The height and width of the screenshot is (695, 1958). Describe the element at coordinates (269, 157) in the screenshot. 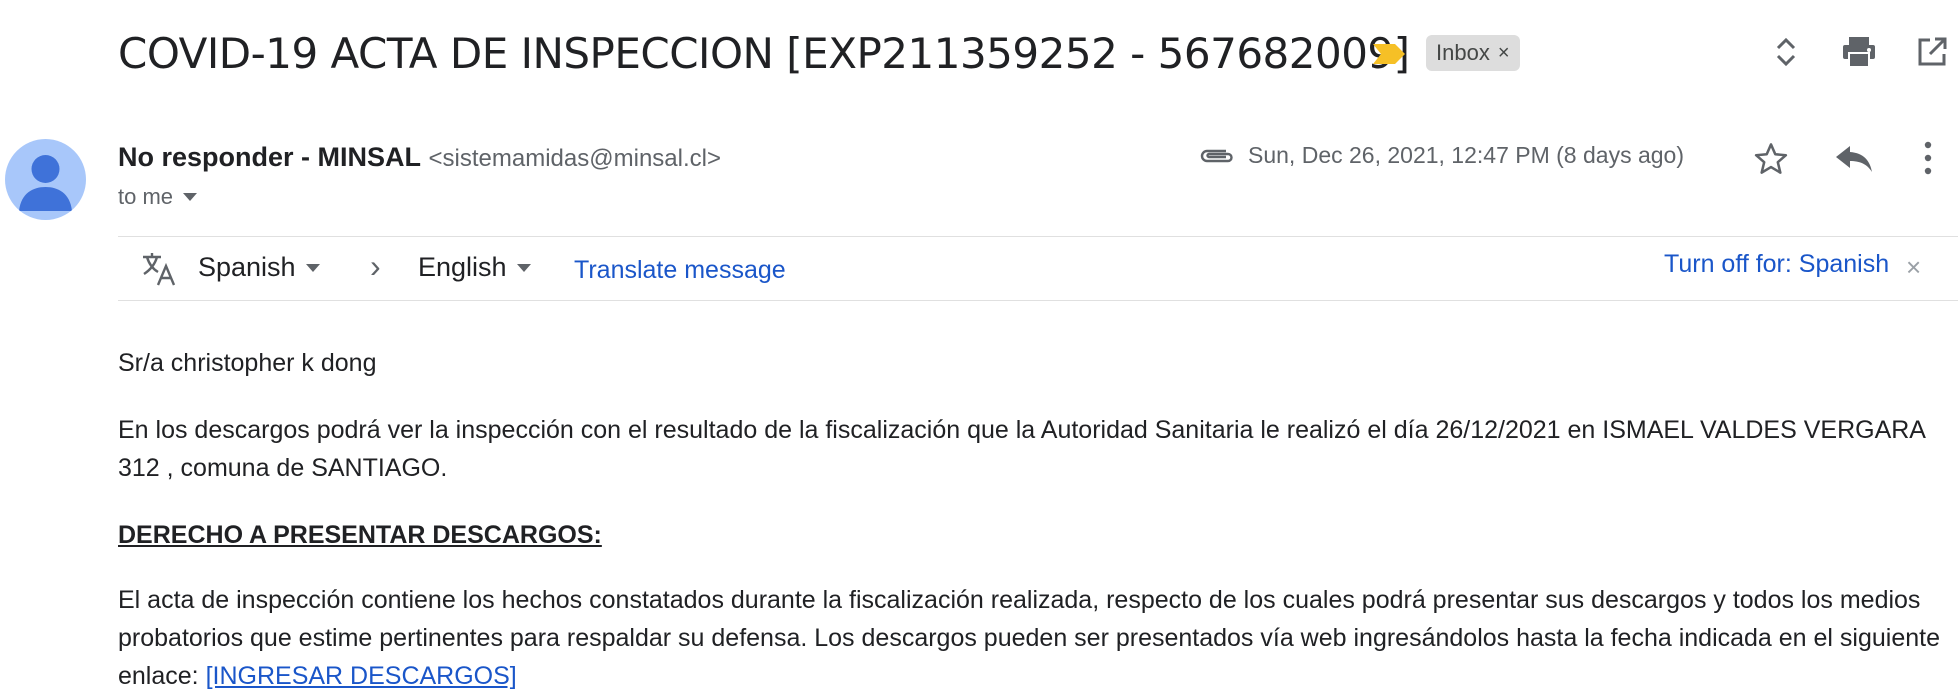

I see `sender-name: No responder - MINSAL` at that location.